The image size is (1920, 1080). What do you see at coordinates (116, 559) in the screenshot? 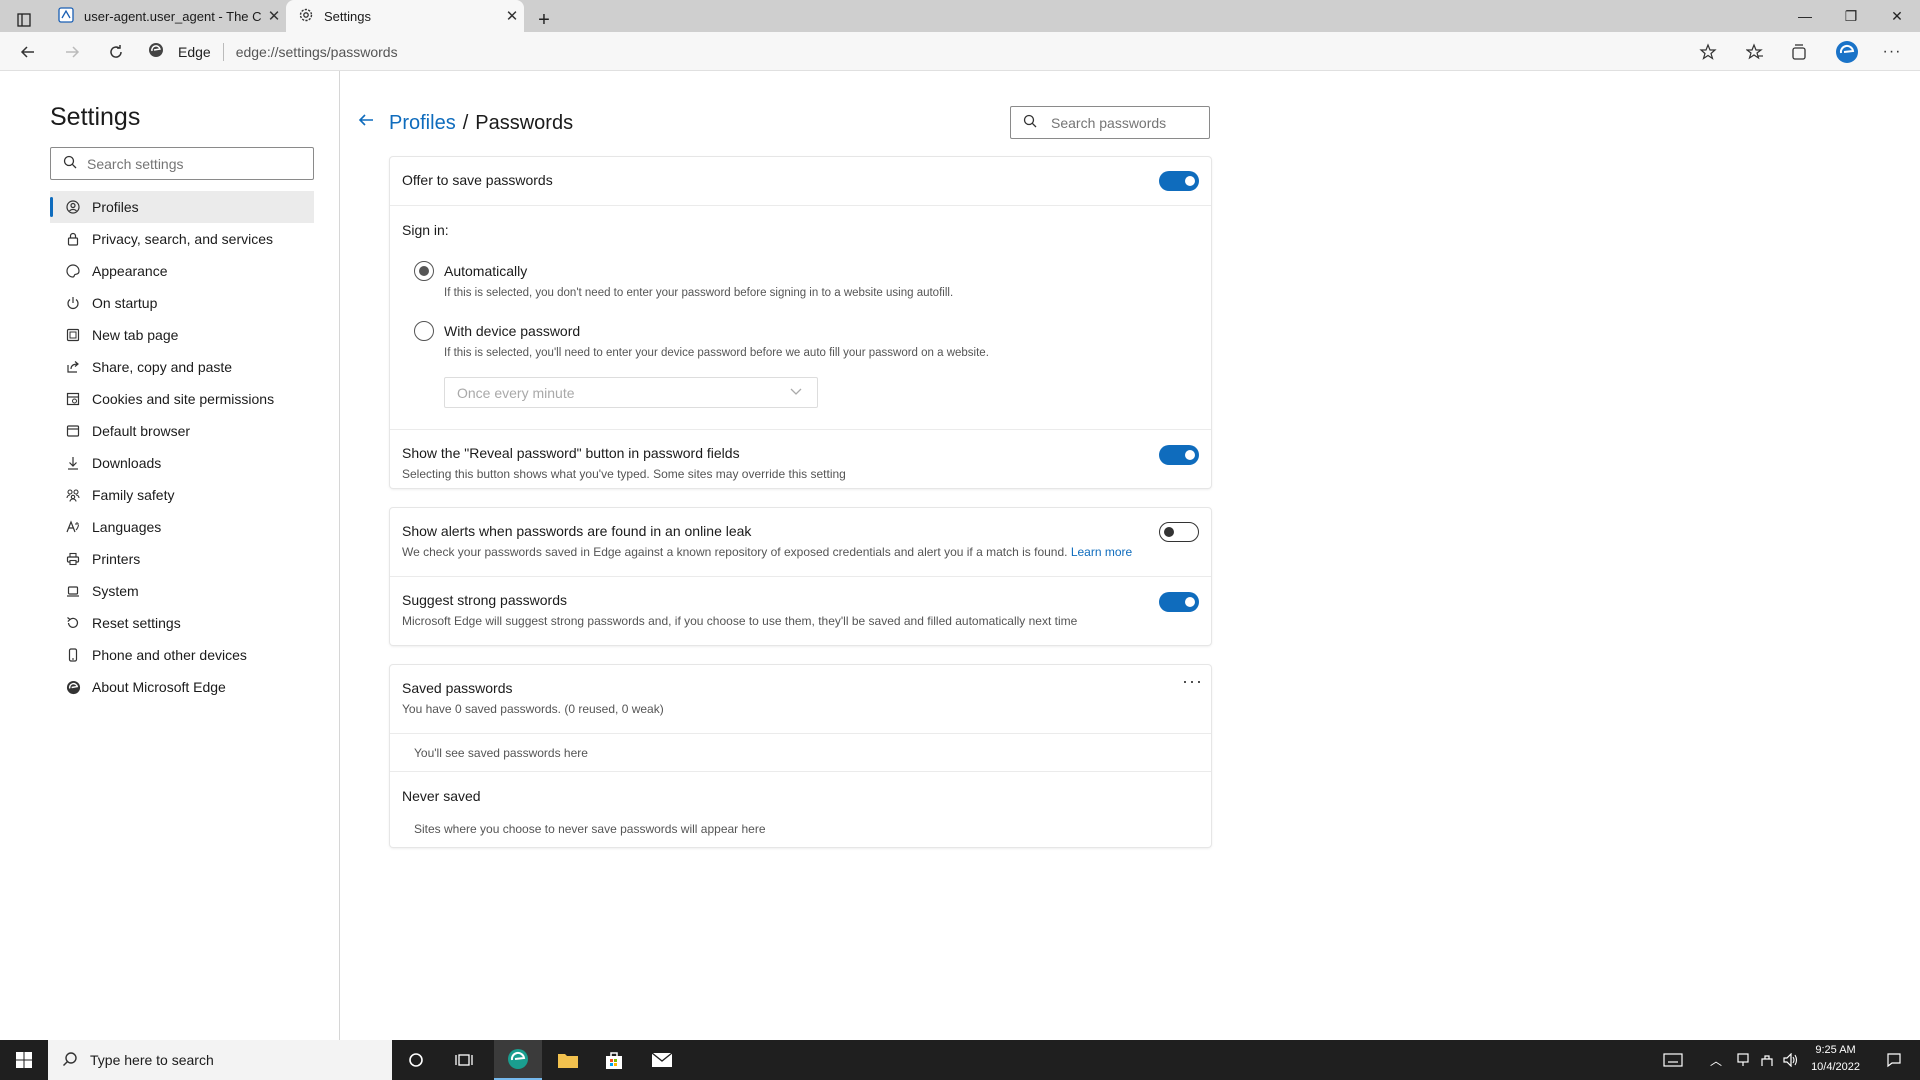
I see `sidebar-item-label: Printers` at bounding box center [116, 559].